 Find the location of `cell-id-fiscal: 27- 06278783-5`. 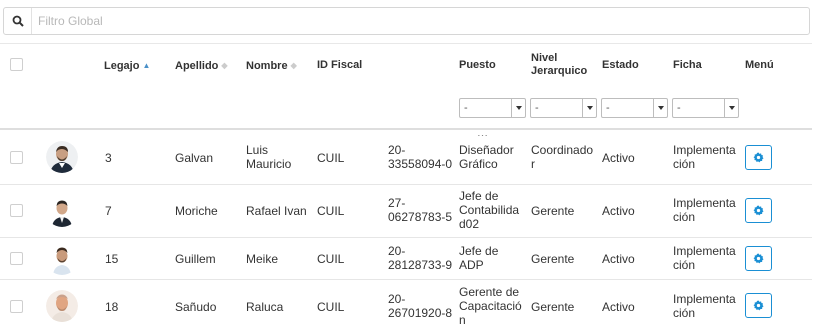

cell-id-fiscal: 27- 06278783-5 is located at coordinates (420, 210).